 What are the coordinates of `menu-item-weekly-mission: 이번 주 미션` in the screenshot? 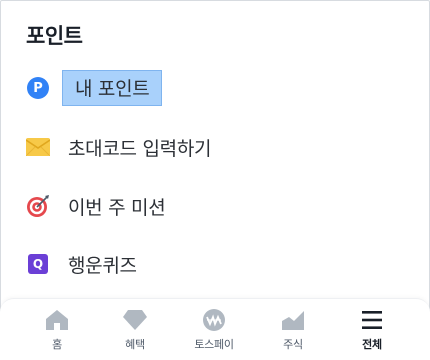 It's located at (96, 206).